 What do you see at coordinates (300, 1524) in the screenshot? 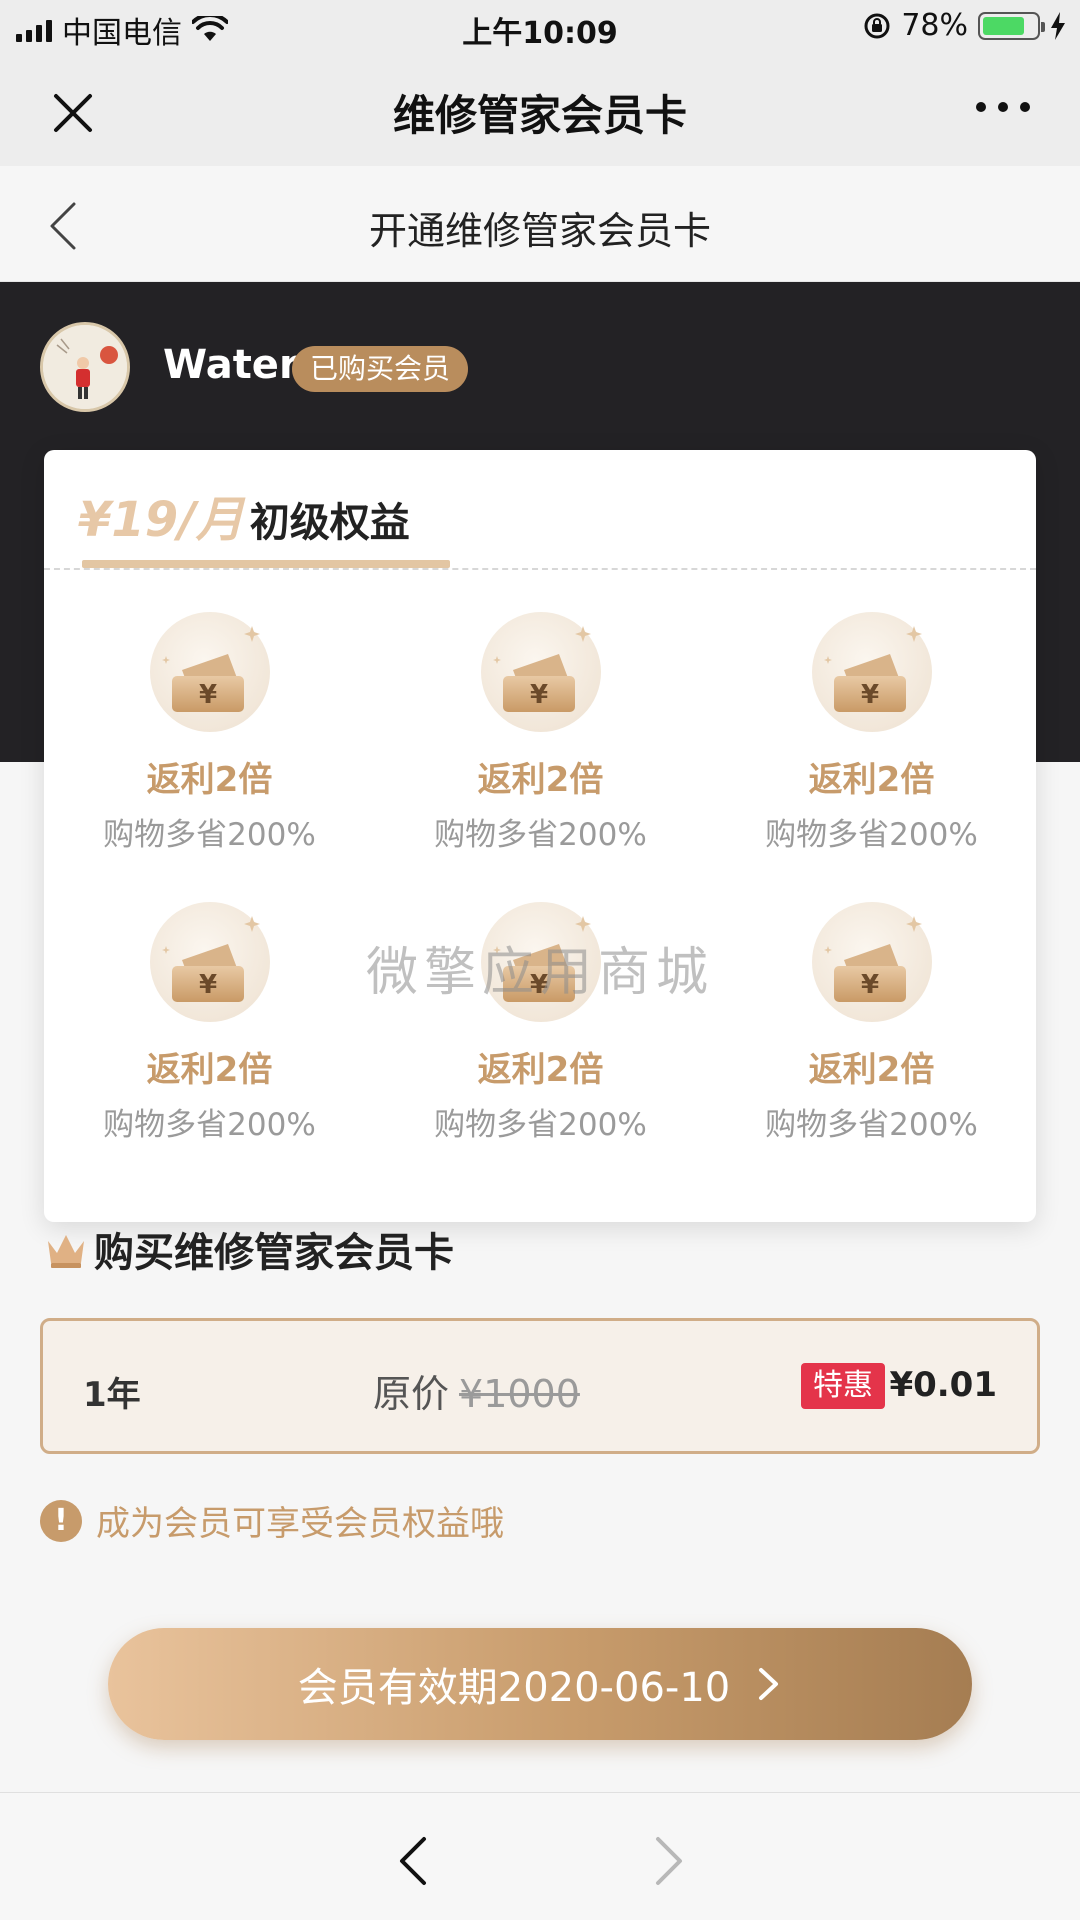
I see `notice-text: 成为会员可享受会员权益哦` at bounding box center [300, 1524].